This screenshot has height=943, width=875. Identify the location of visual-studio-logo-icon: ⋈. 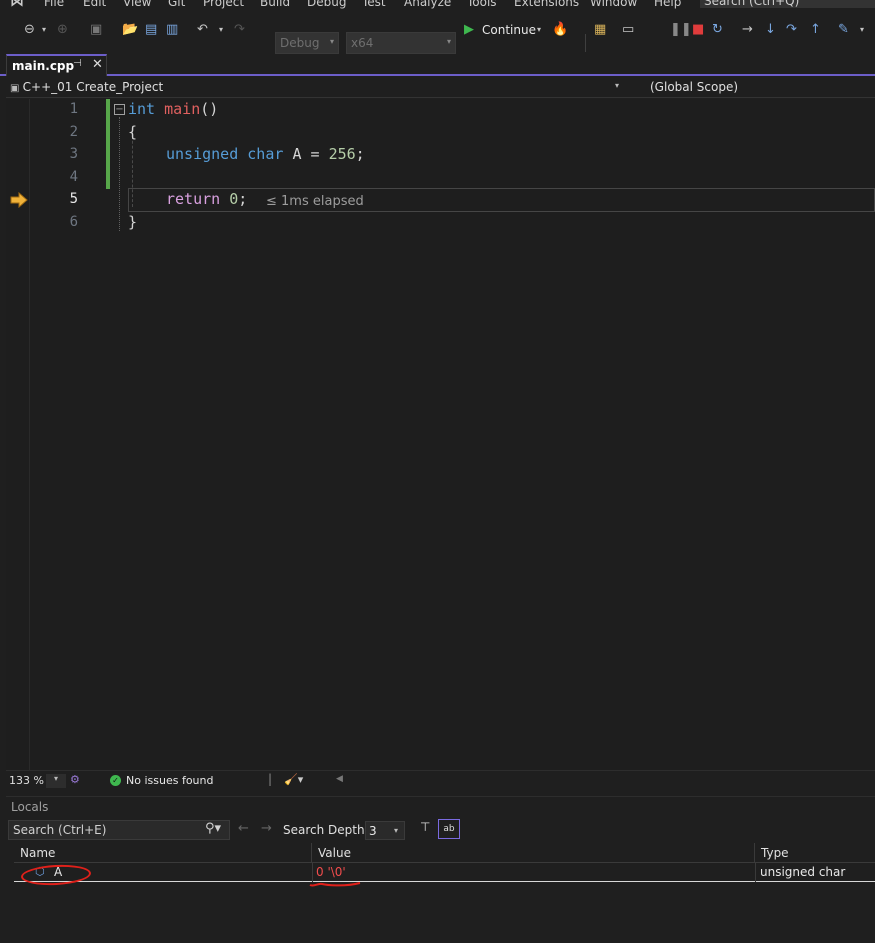
(22, 5).